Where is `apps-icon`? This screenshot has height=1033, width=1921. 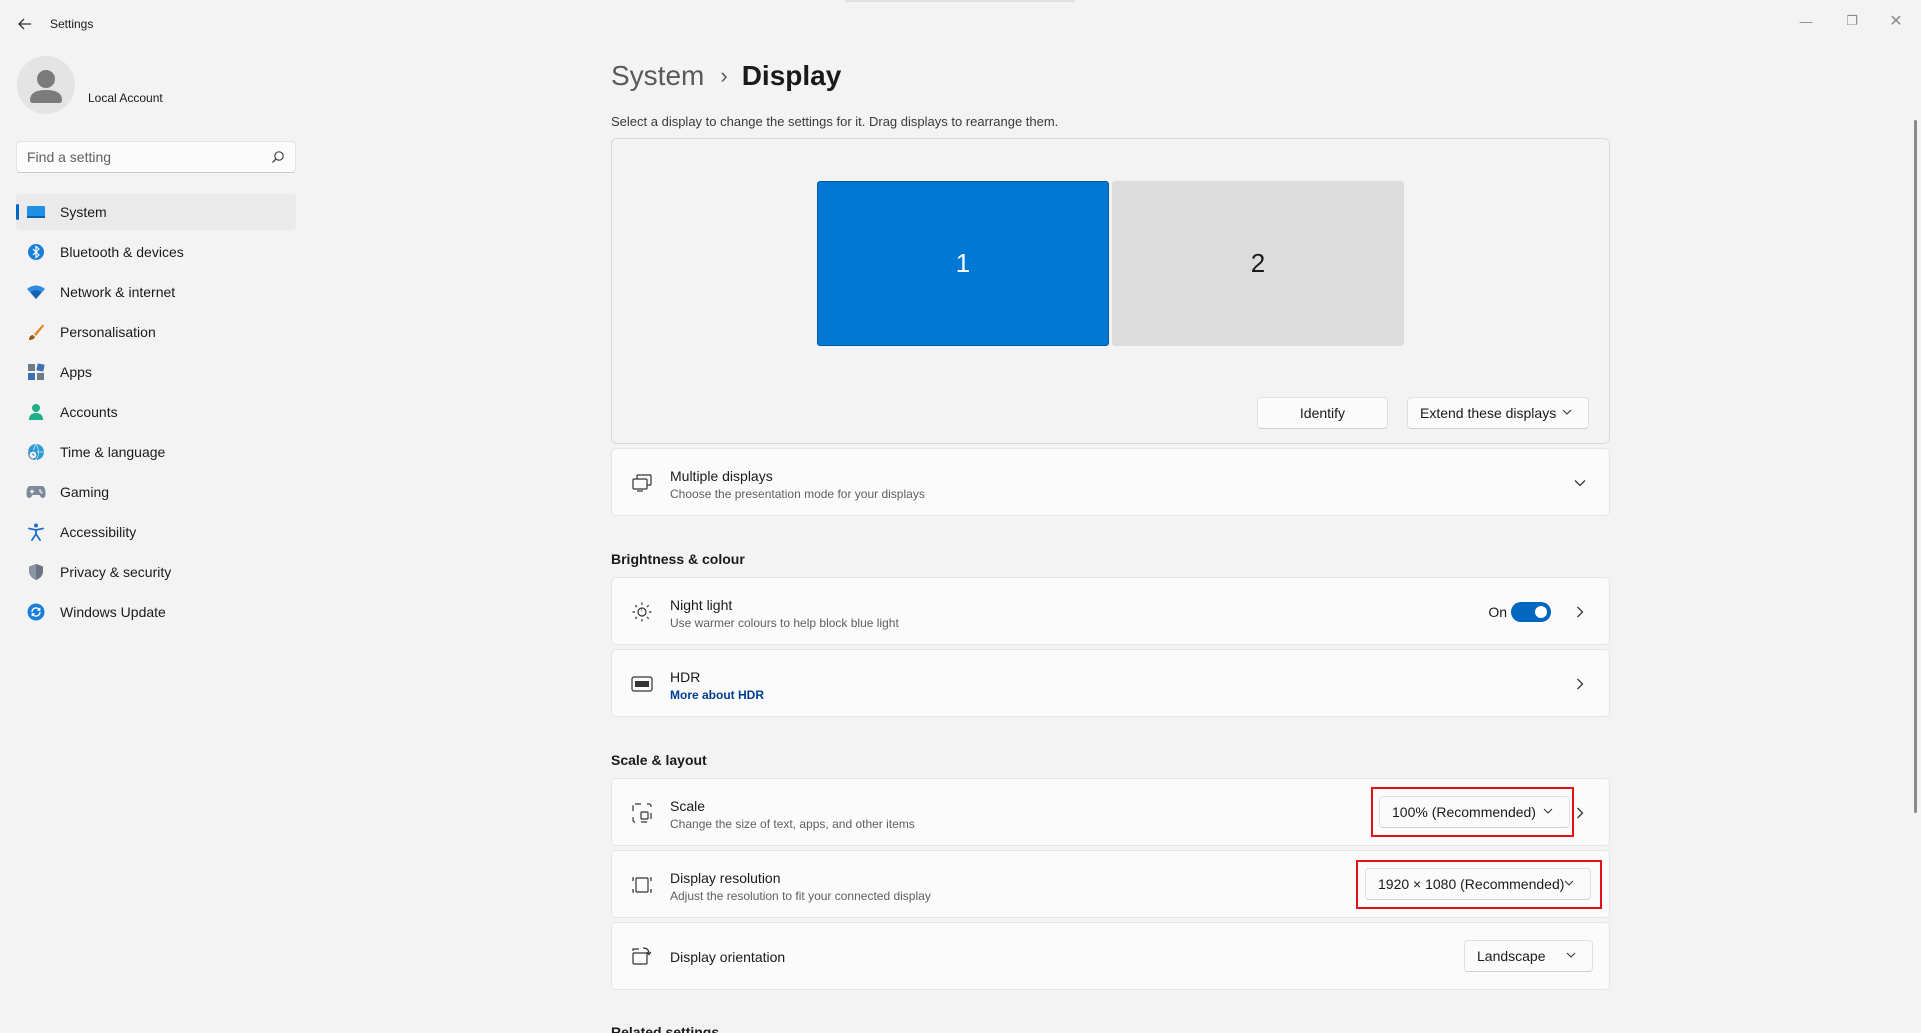 apps-icon is located at coordinates (36, 372).